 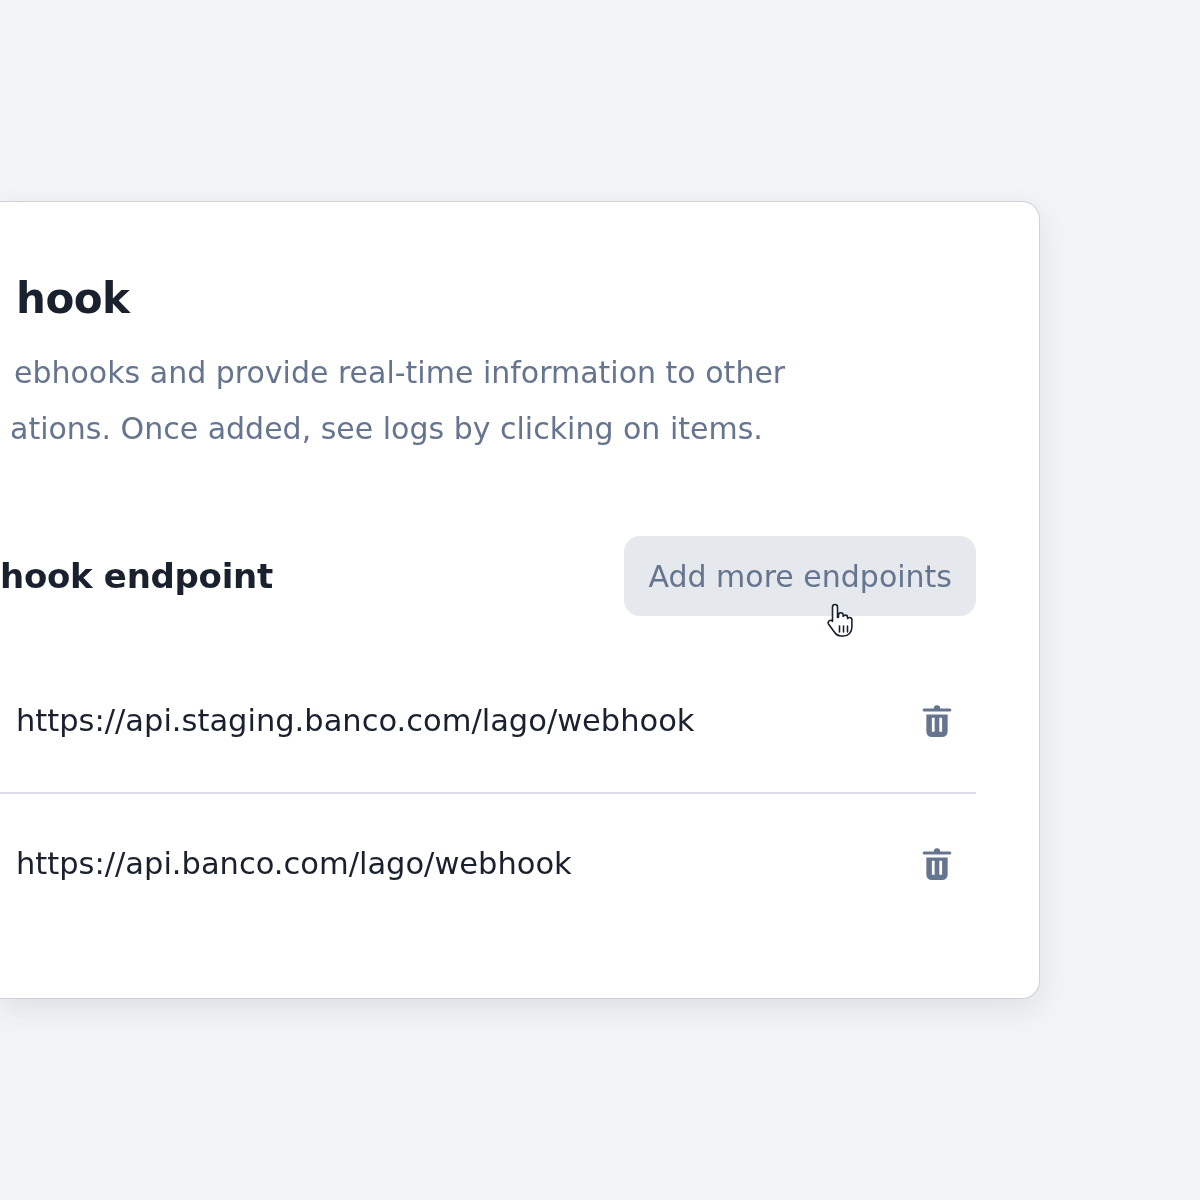 I want to click on description-text: ebhooks and provide real-time information to other, so click(x=400, y=373).